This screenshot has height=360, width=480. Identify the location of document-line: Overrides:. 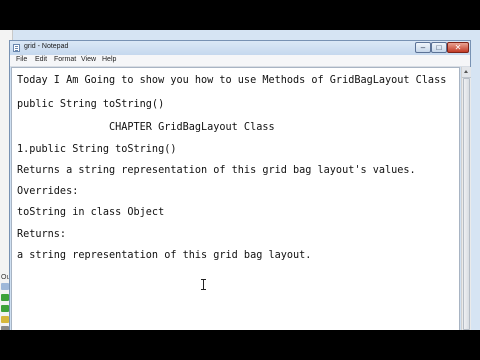
(48, 191).